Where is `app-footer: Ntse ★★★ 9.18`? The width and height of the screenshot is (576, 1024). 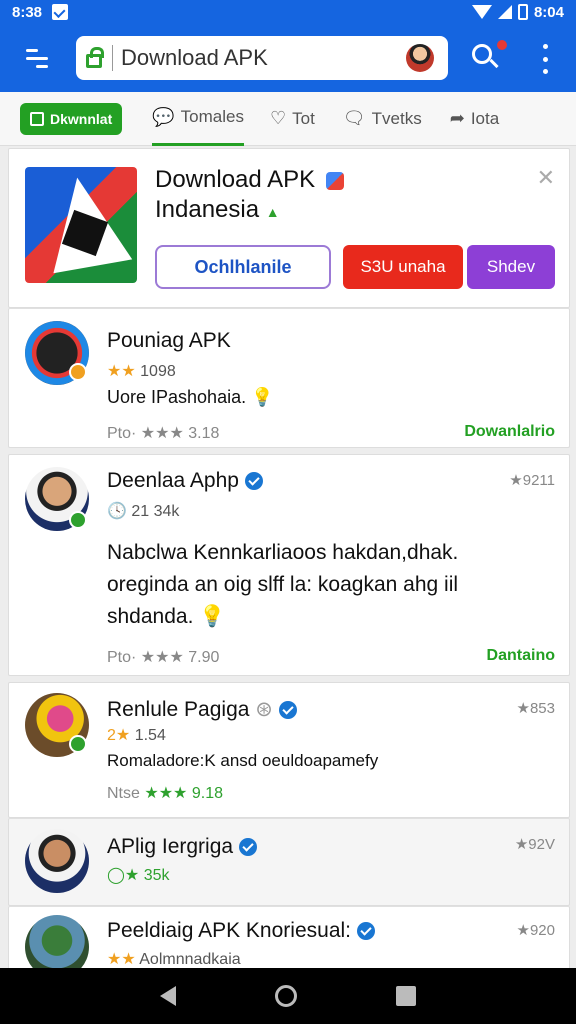
app-footer: Ntse ★★★ 9.18 is located at coordinates (165, 793).